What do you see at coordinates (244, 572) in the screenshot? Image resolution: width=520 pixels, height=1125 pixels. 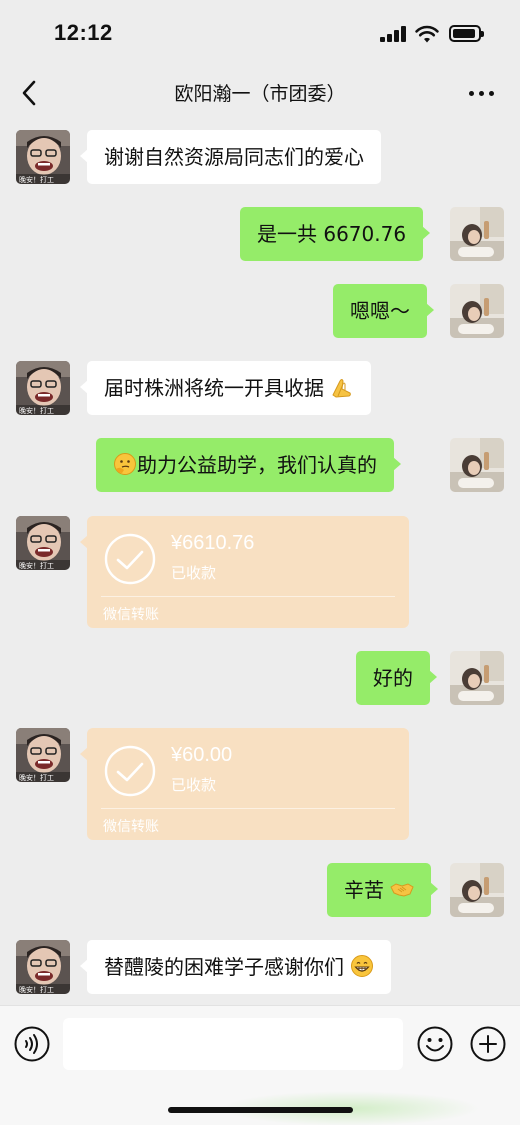 I see `transfer-card: ¥6610.76 已收款 微信转账` at bounding box center [244, 572].